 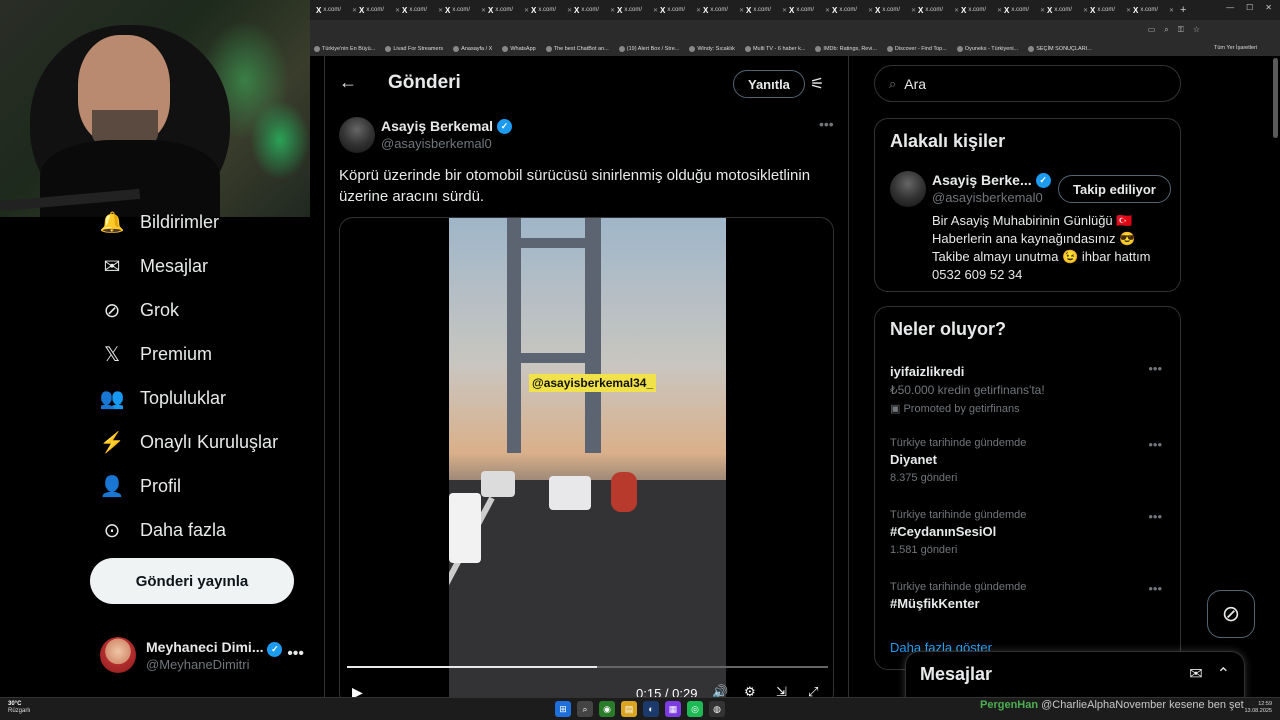 What do you see at coordinates (908, 189) in the screenshot?
I see `related-avatar` at bounding box center [908, 189].